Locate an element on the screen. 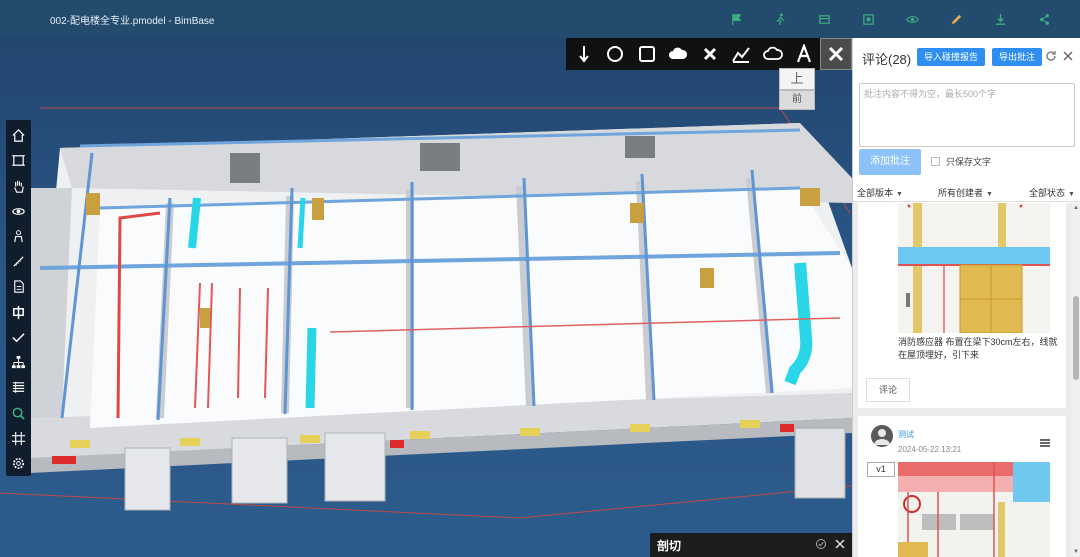 This screenshot has height=557, width=1080. reply-comment-button: 评论 is located at coordinates (888, 390).